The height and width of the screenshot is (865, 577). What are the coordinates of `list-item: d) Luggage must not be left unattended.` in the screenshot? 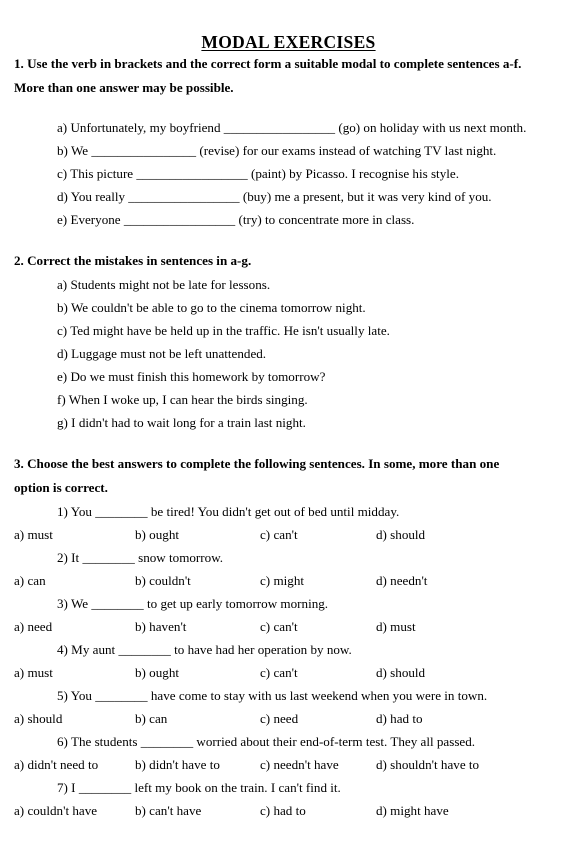 It's located at (162, 354).